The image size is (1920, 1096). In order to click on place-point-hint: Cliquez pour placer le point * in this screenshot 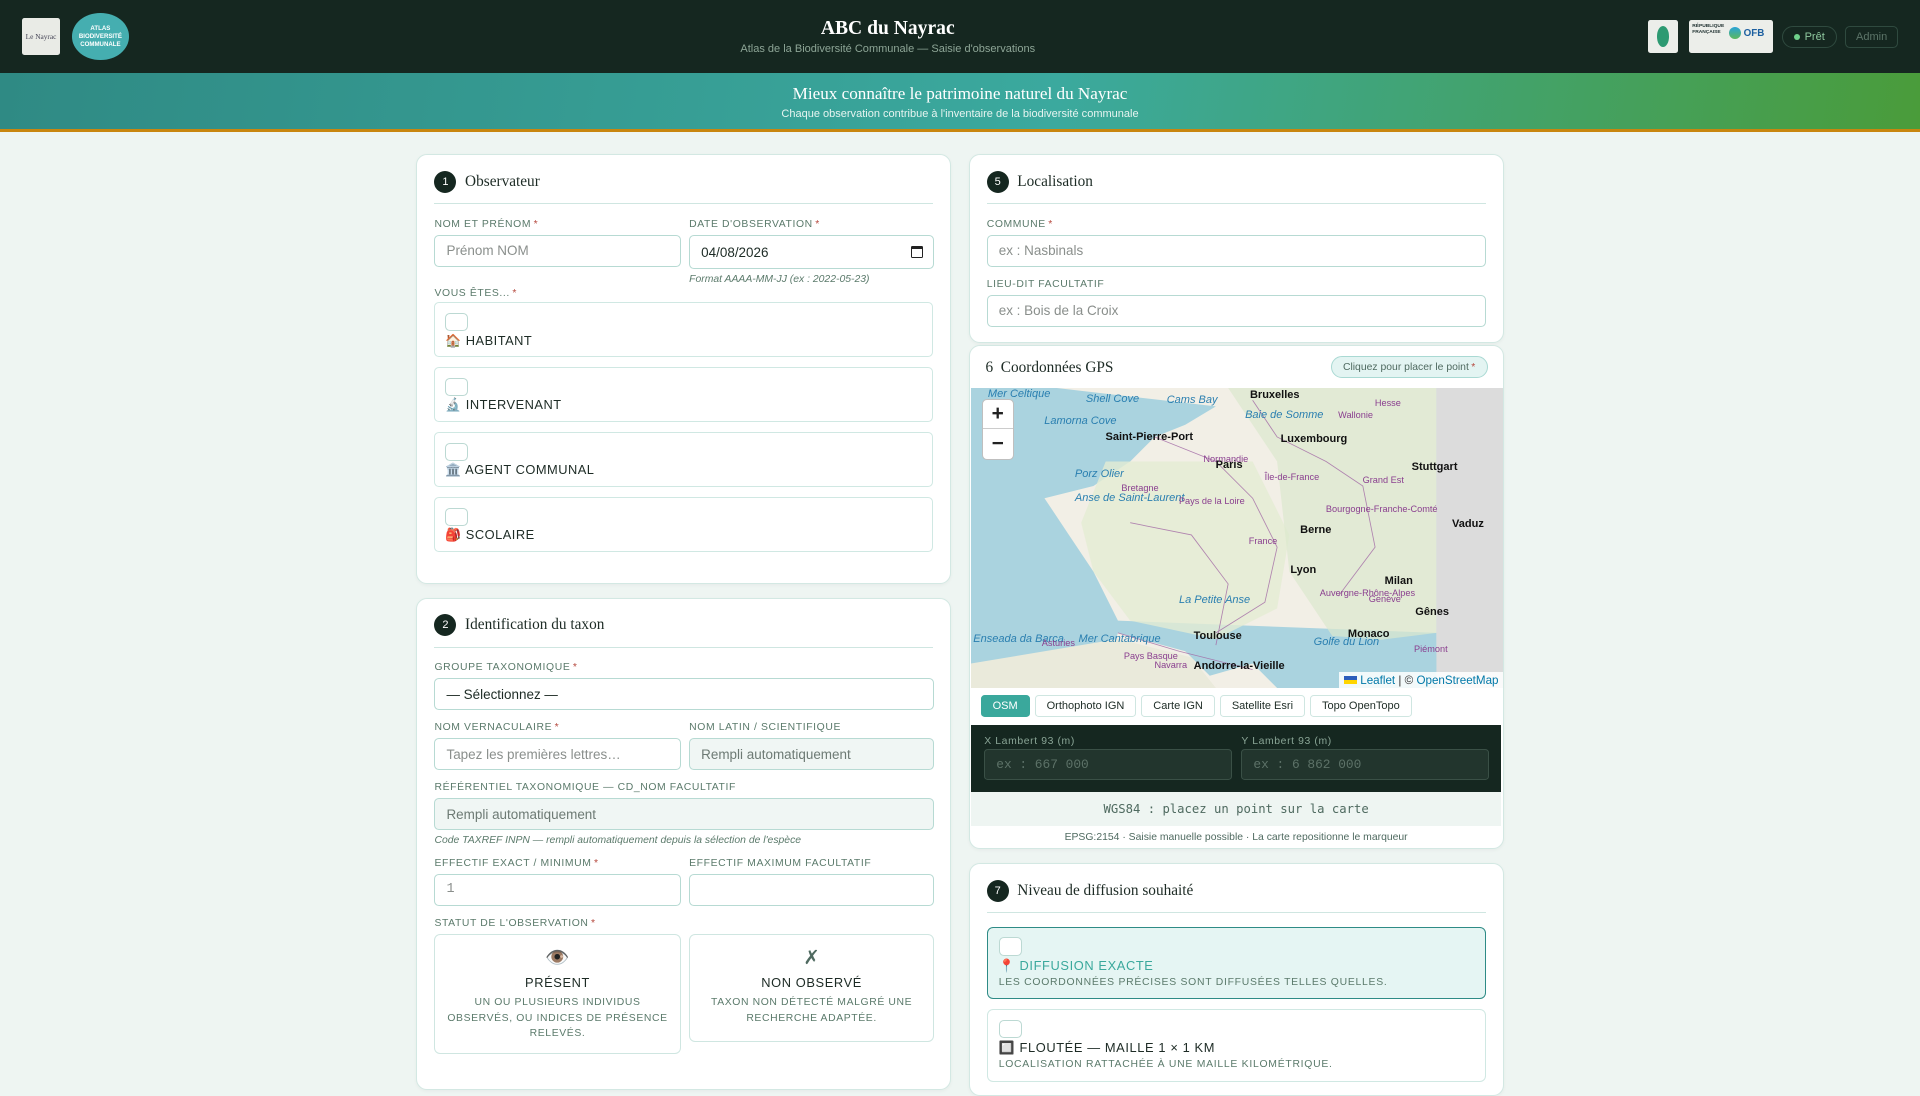, I will do `click(1409, 367)`.